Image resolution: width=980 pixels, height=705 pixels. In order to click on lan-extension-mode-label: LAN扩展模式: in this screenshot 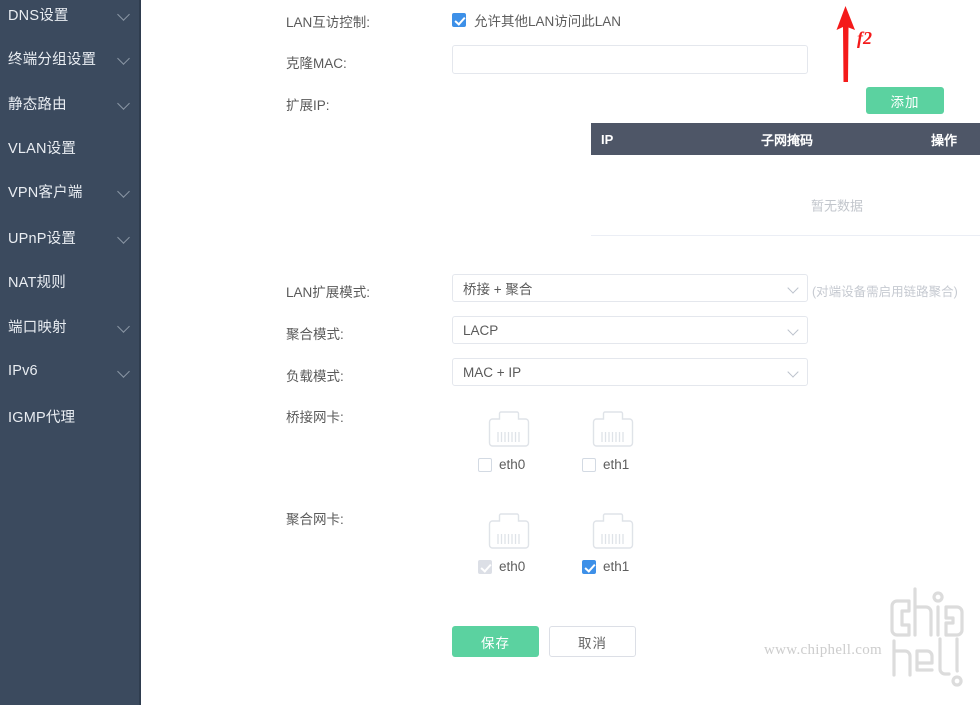, I will do `click(328, 292)`.